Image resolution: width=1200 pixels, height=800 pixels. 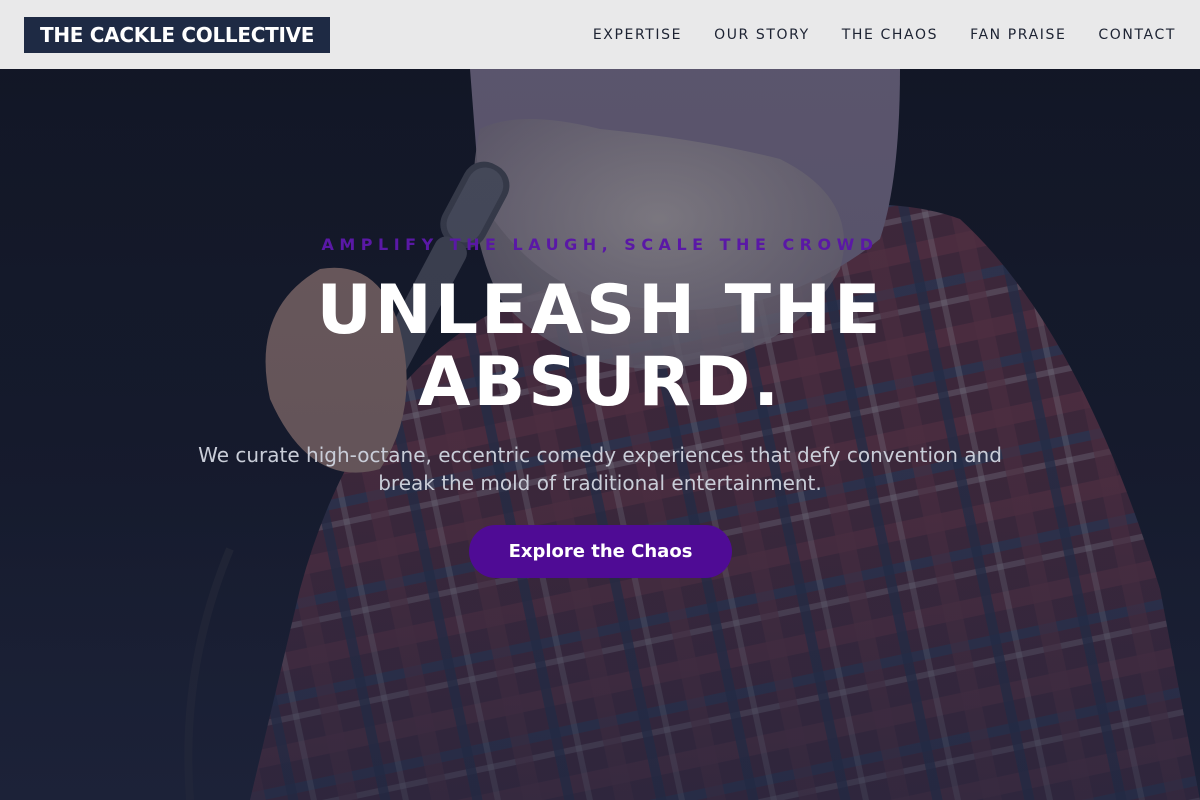 I want to click on hero-eyebrow: AMPLIFY THE LAUGH, SCALE THE CROWD, so click(x=600, y=244).